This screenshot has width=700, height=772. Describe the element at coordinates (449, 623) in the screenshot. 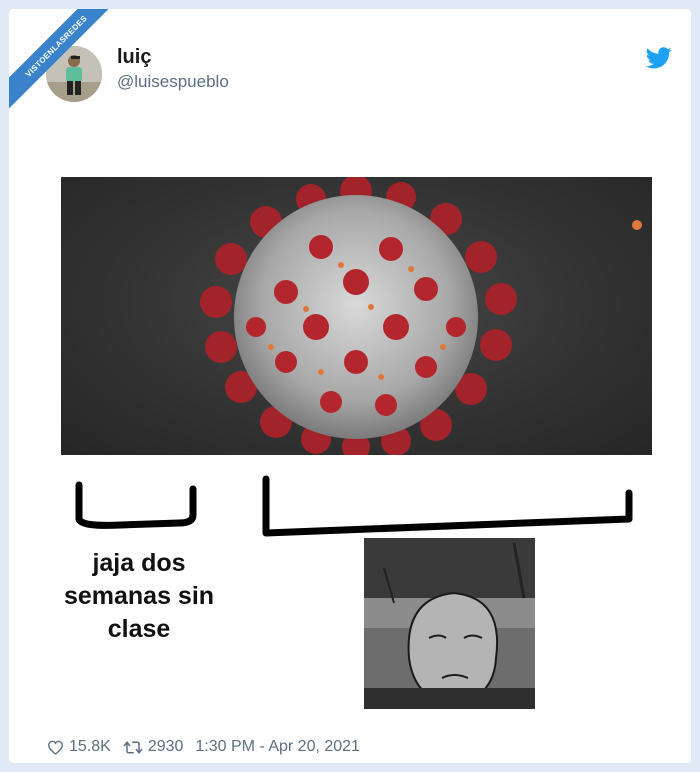

I see `sad-wojak-image` at that location.